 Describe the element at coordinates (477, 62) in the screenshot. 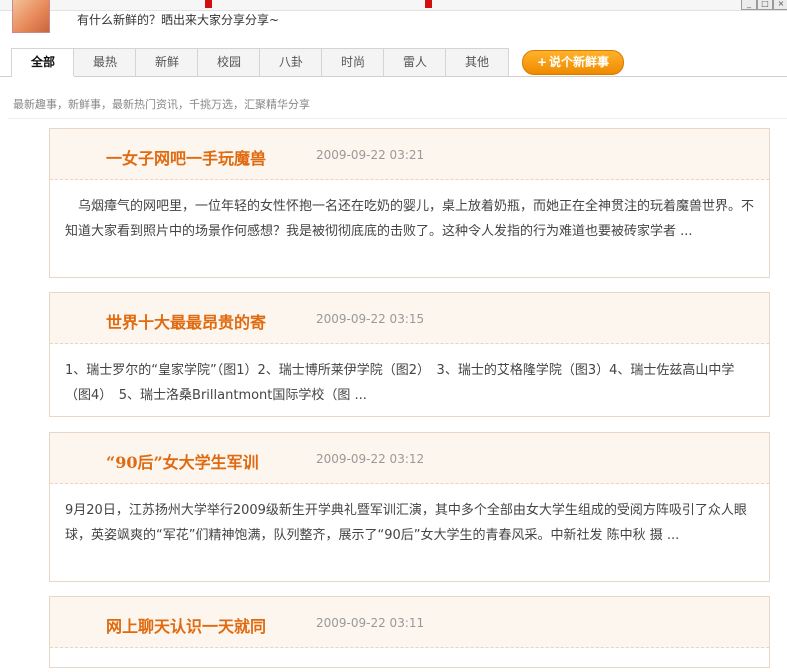

I see `tab-other: 其他` at that location.